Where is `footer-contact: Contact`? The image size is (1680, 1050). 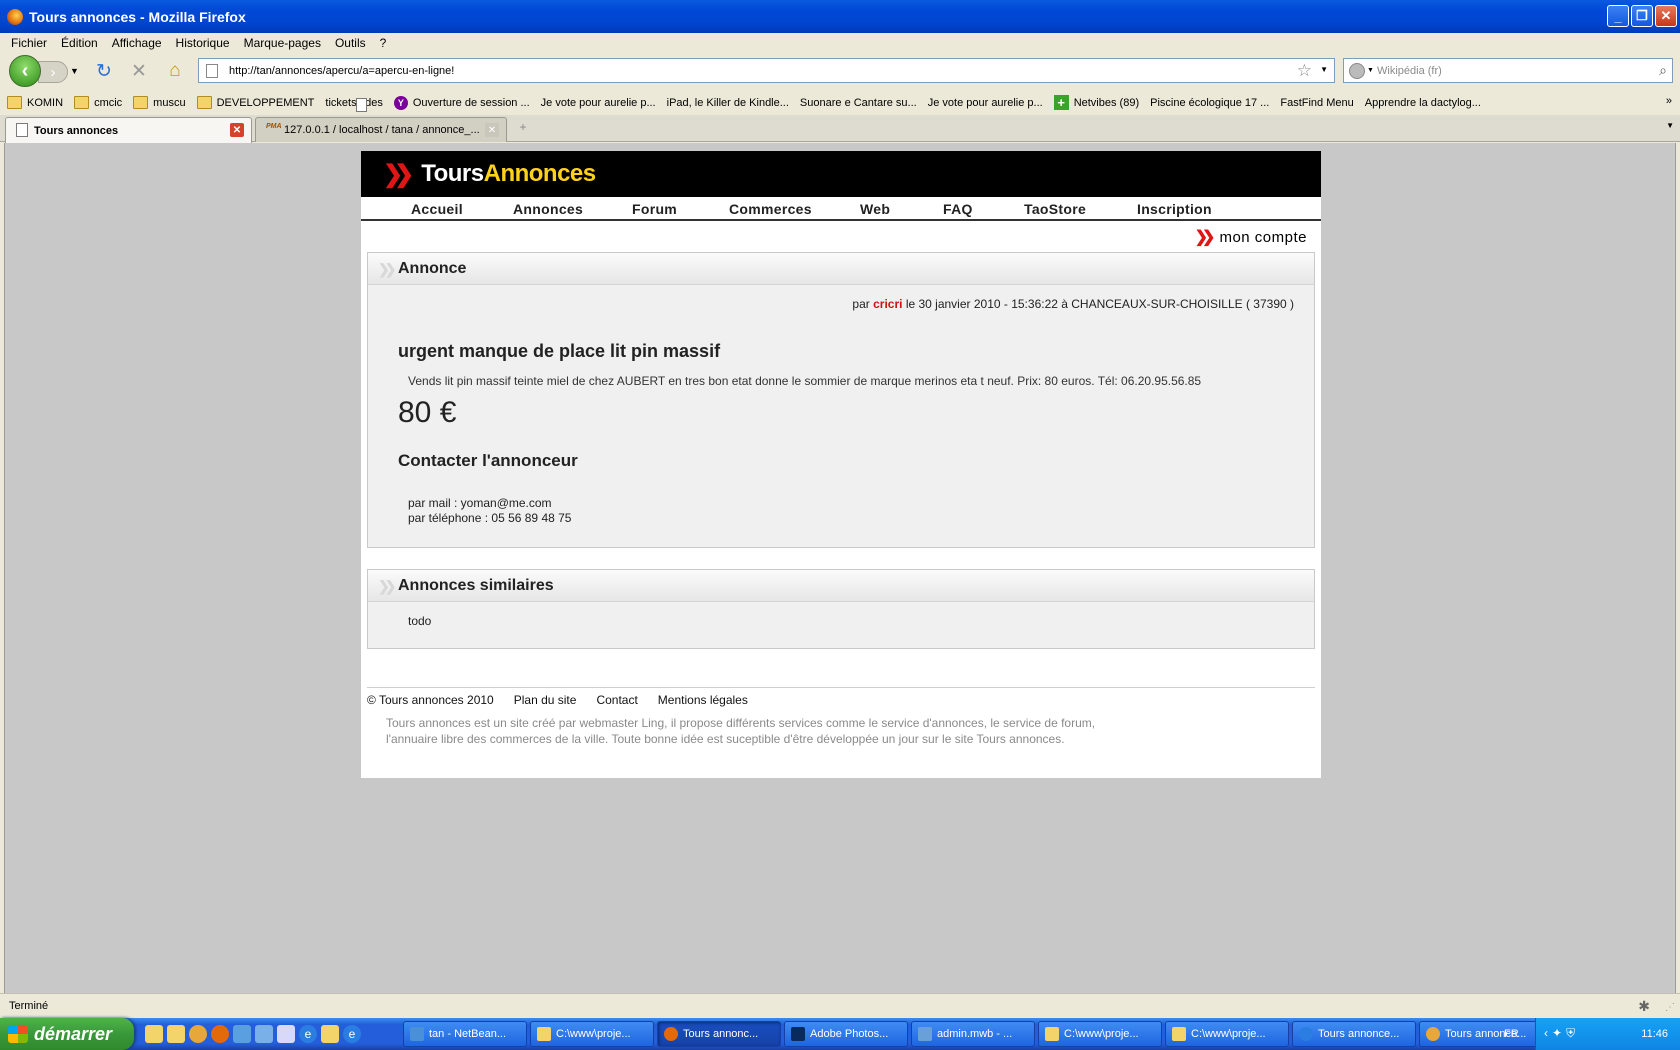 footer-contact: Contact is located at coordinates (616, 700).